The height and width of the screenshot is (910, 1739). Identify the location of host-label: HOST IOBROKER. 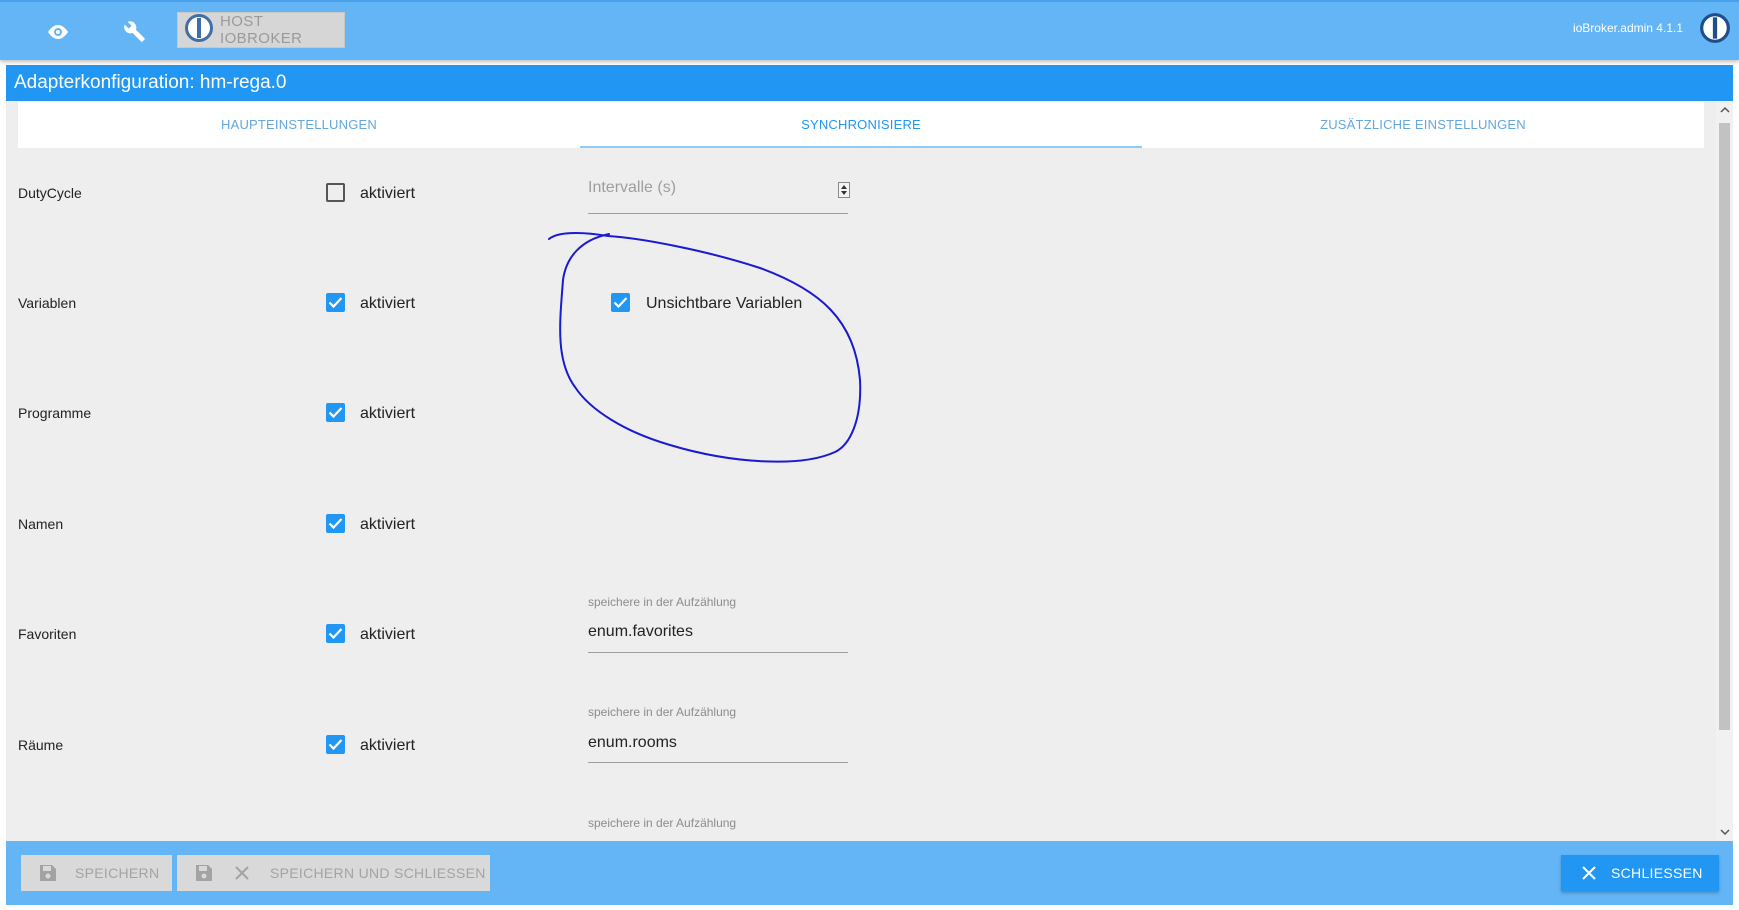
(261, 30).